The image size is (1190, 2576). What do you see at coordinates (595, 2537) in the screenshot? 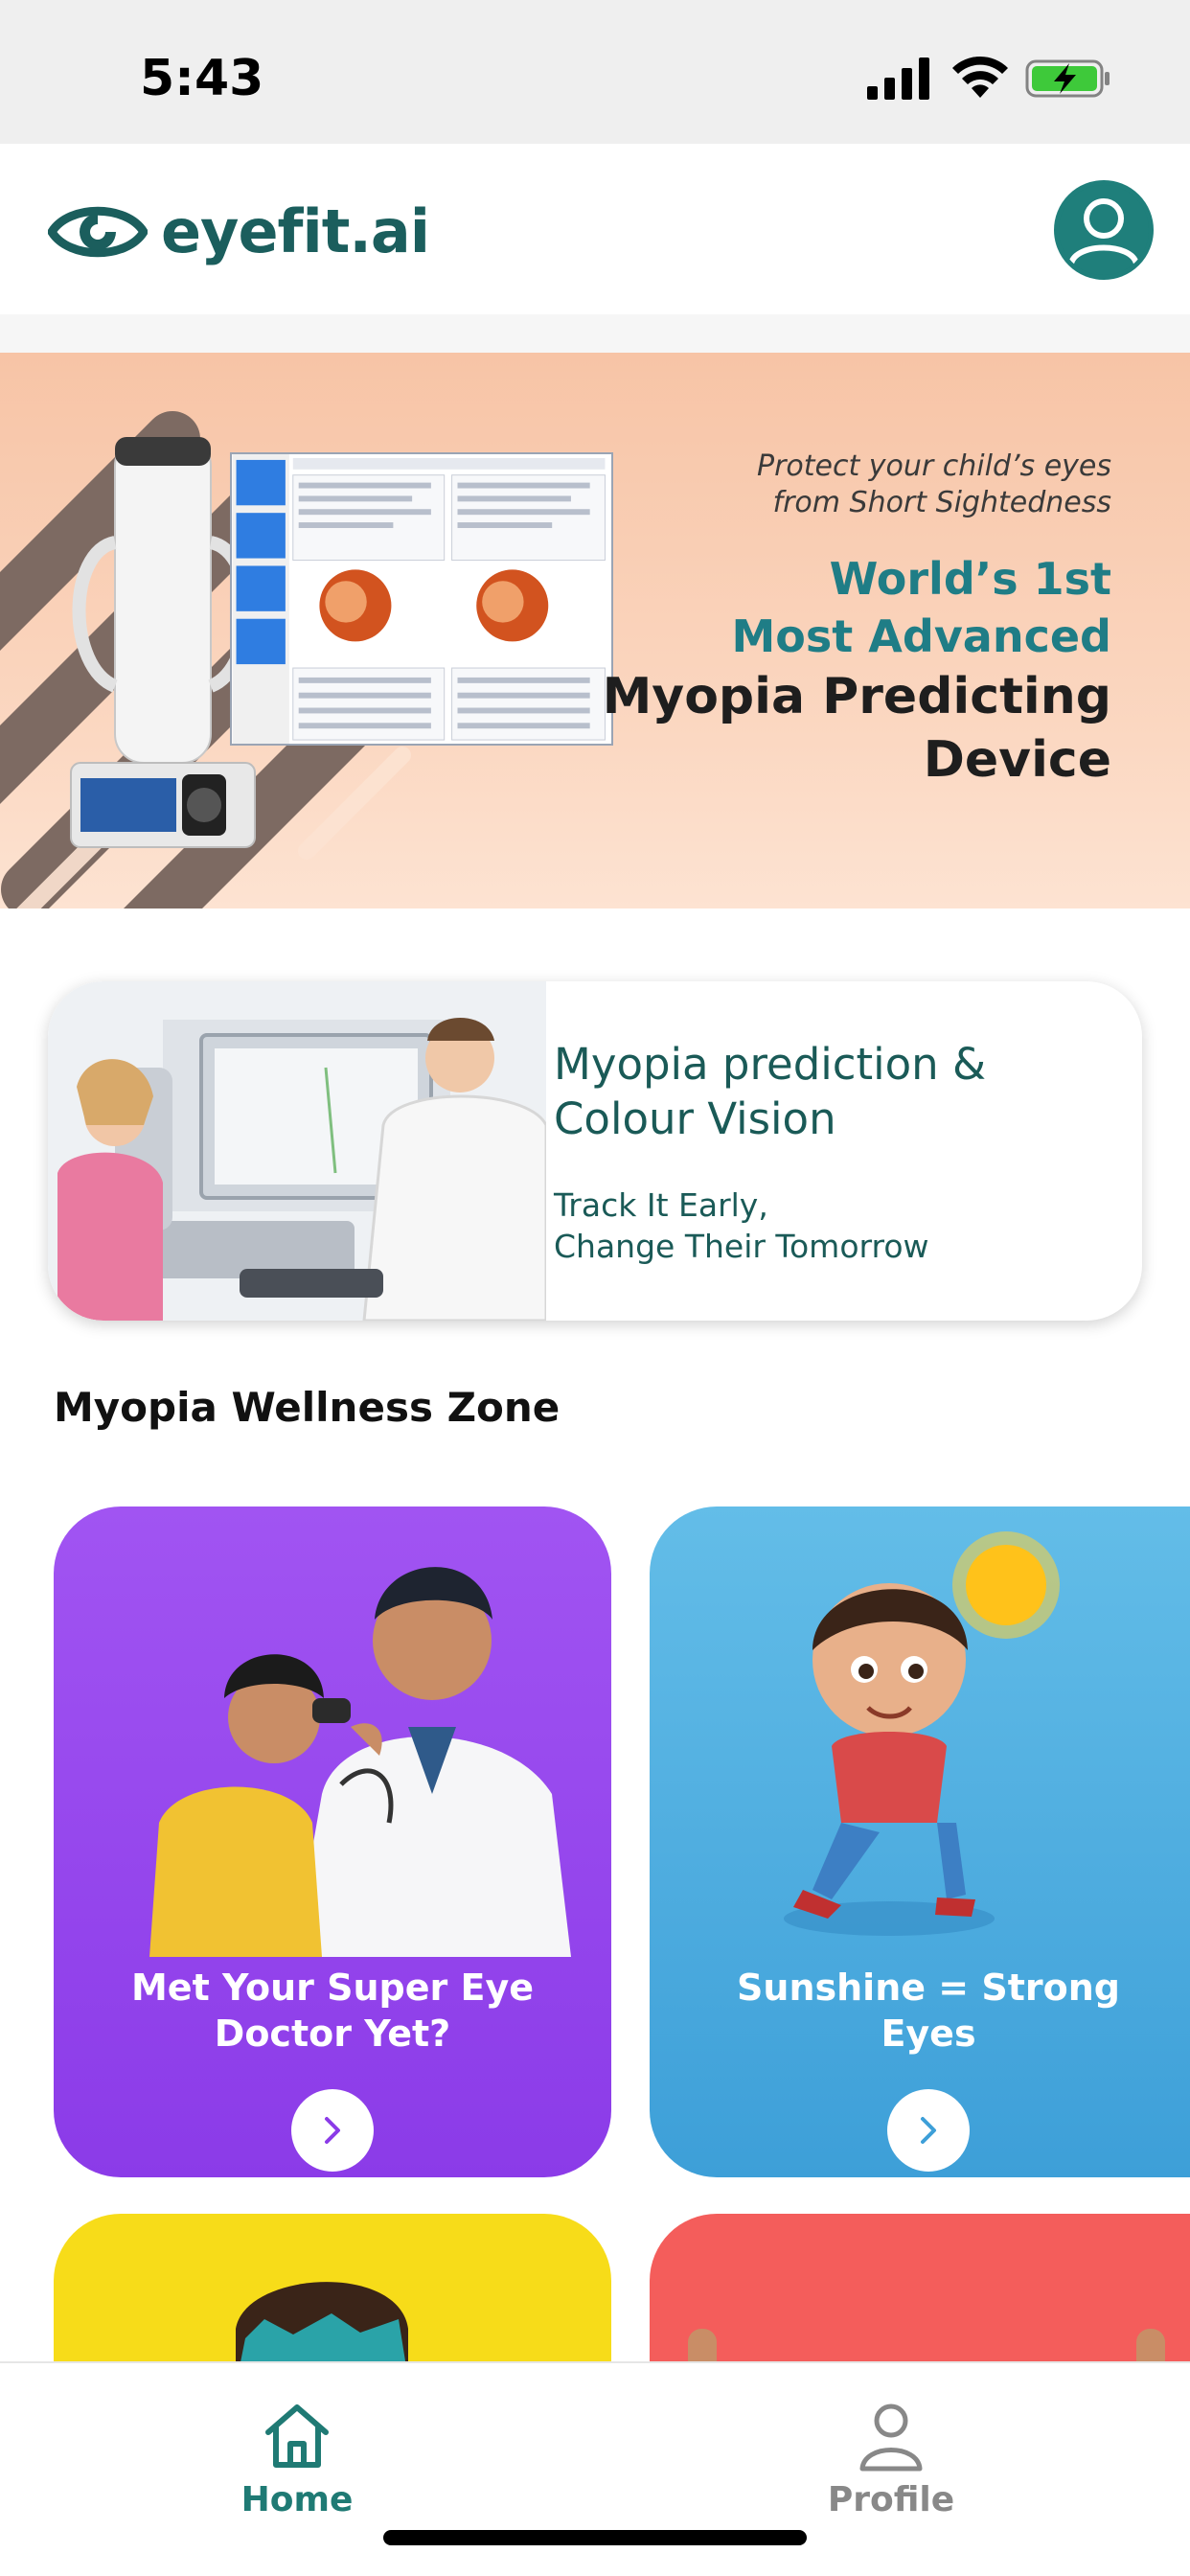
I see `home-indicator` at bounding box center [595, 2537].